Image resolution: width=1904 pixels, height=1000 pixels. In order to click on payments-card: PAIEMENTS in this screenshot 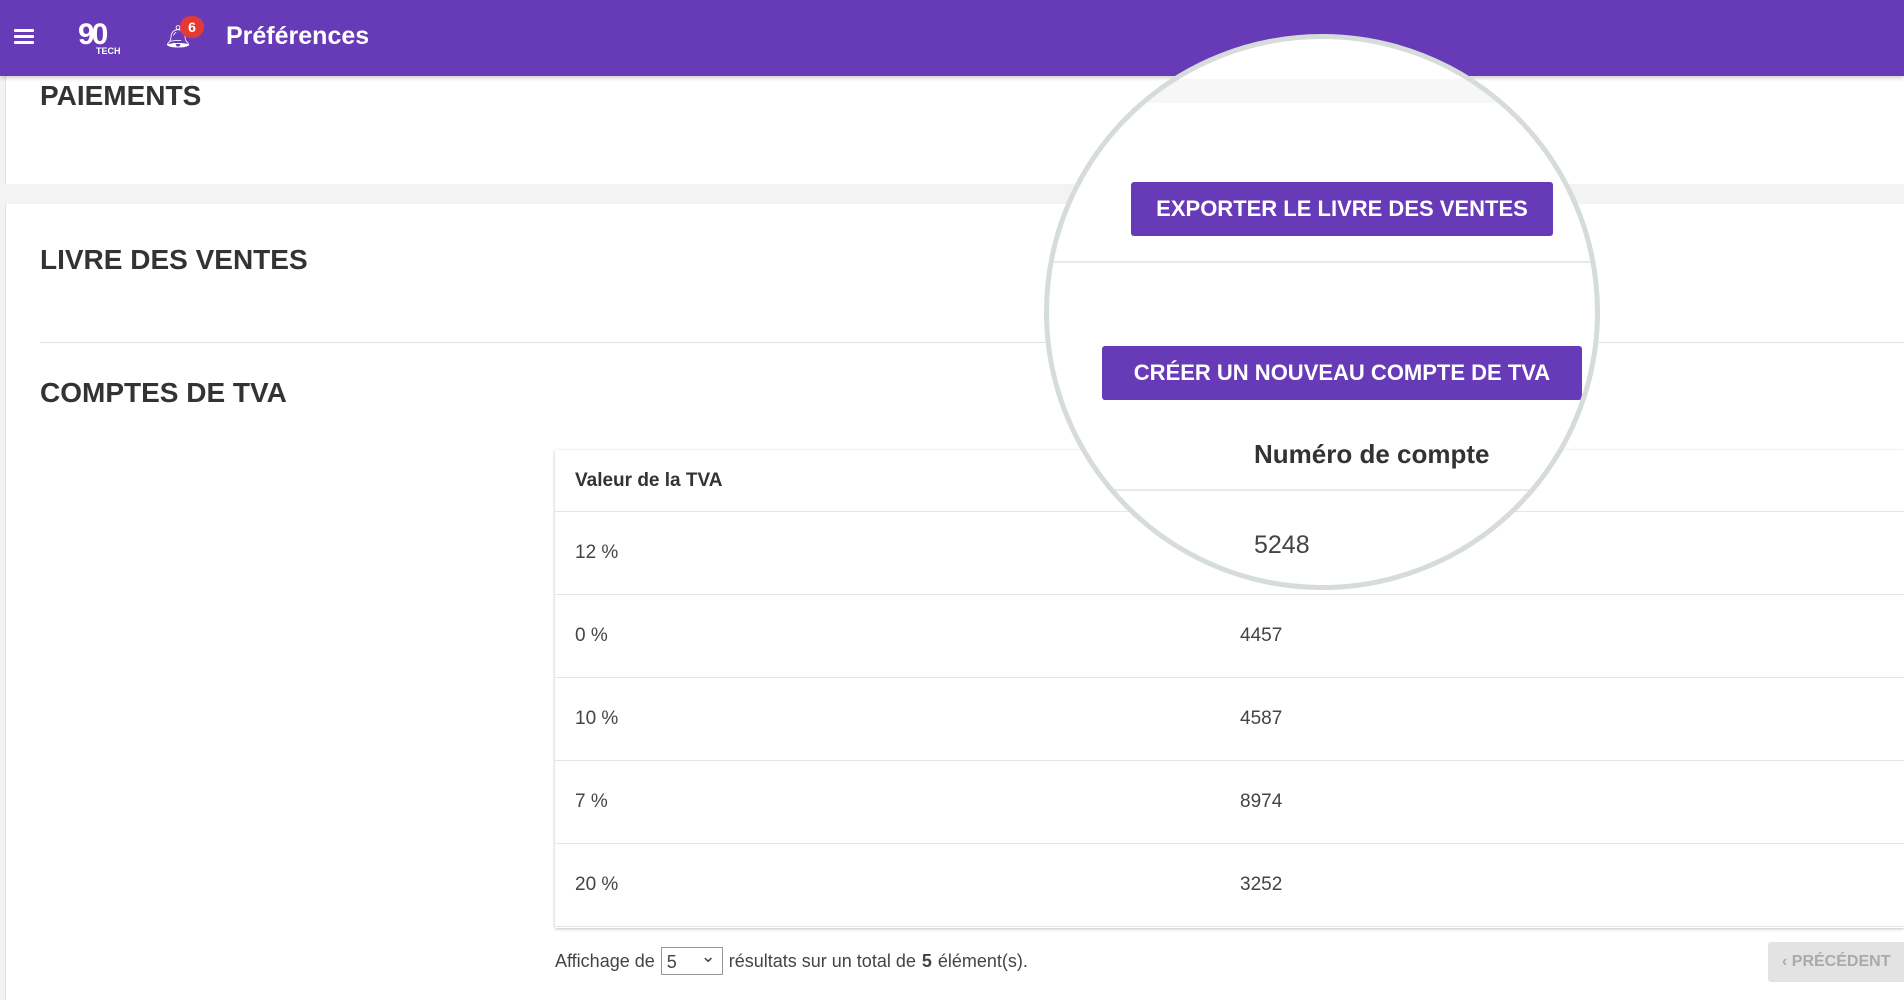, I will do `click(954, 130)`.